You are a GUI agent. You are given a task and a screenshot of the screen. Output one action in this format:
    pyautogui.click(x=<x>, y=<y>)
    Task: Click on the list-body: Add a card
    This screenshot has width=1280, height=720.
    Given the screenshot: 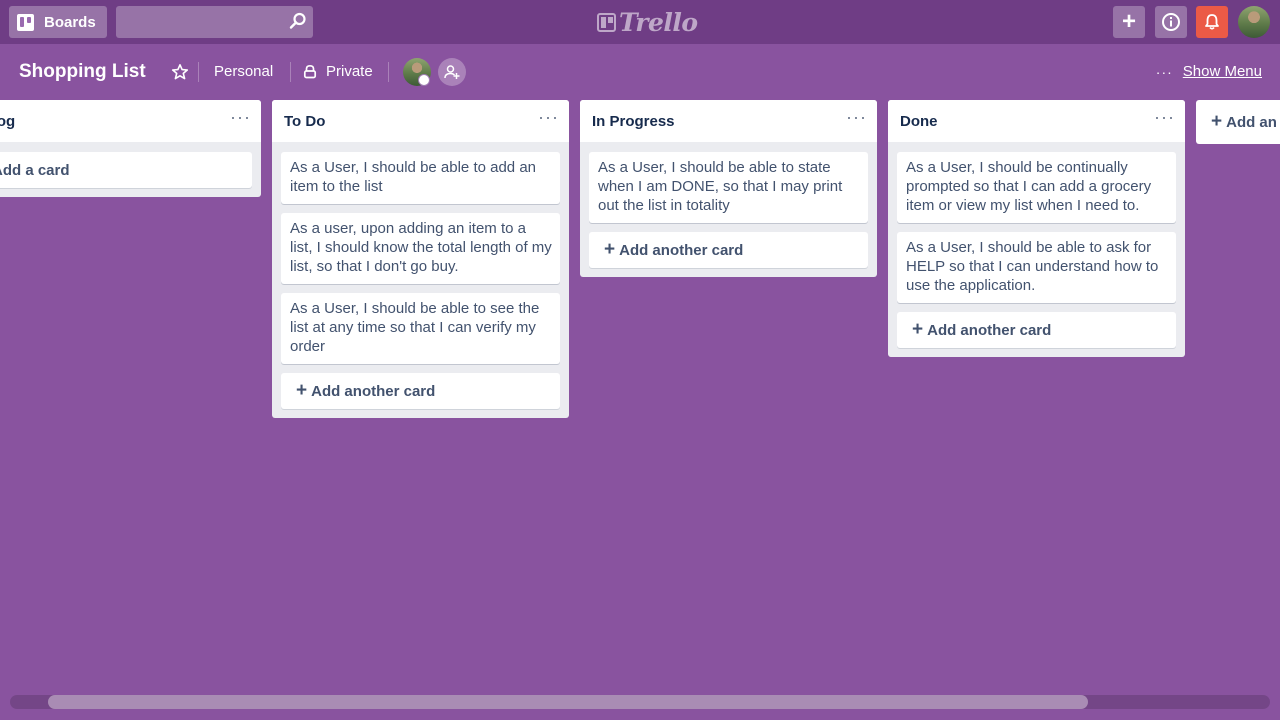 What is the action you would take?
    pyautogui.click(x=130, y=169)
    